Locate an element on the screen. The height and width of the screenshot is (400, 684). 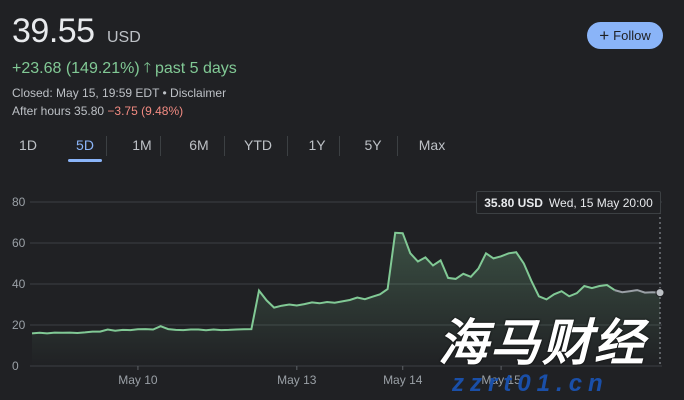
change-value: +23.68 (149.21%) is located at coordinates (76, 68).